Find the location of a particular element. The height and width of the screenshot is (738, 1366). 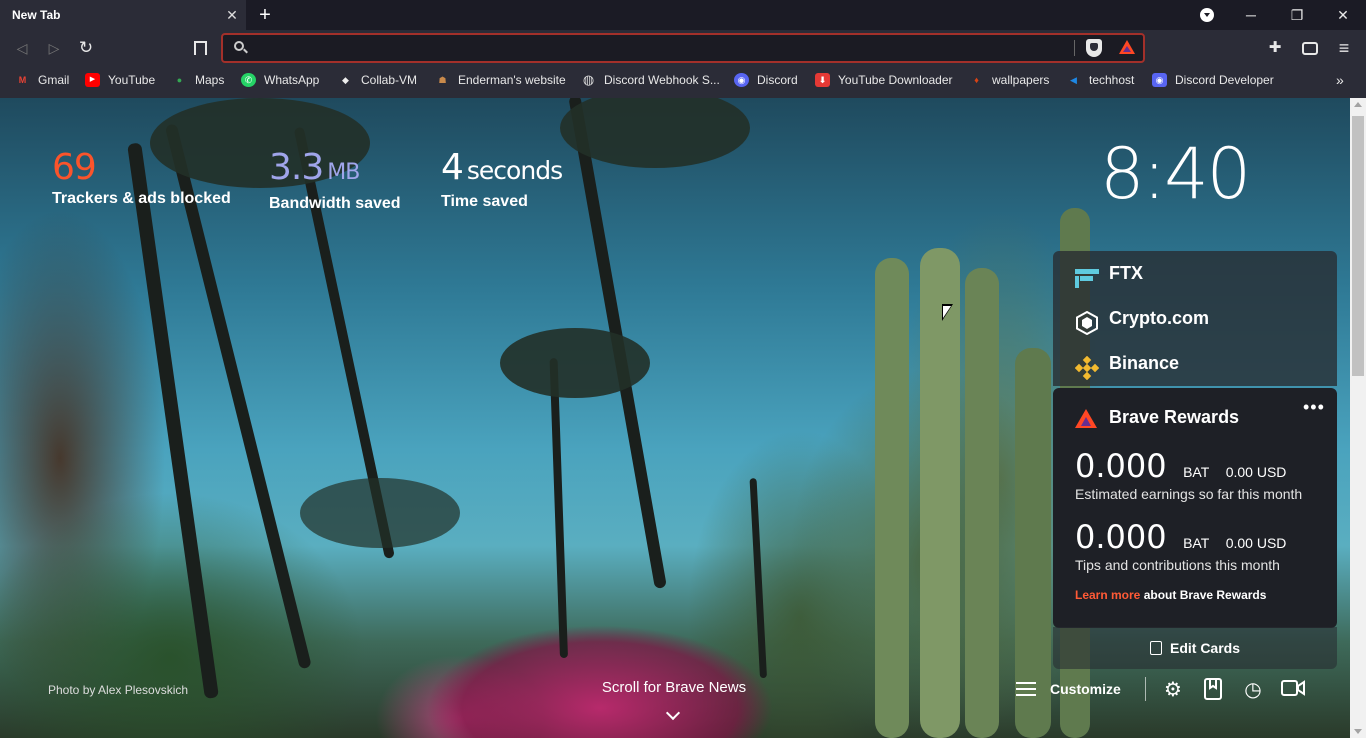

brave-news-prompt: Scroll for Brave News is located at coordinates (674, 687).